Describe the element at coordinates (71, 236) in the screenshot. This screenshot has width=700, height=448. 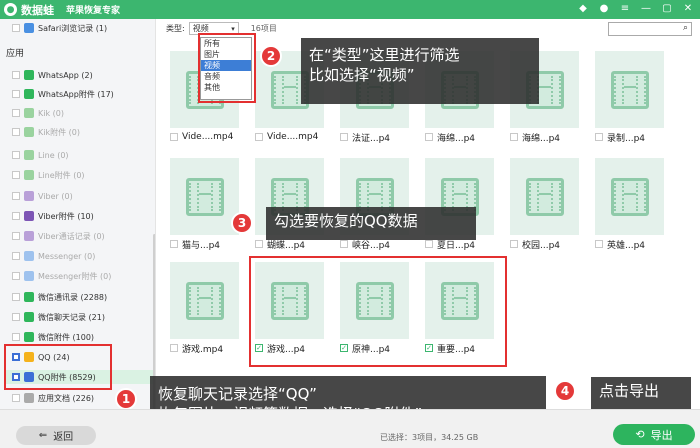
I see `sidebar-item-label: Viber通话记录 (0)` at that location.